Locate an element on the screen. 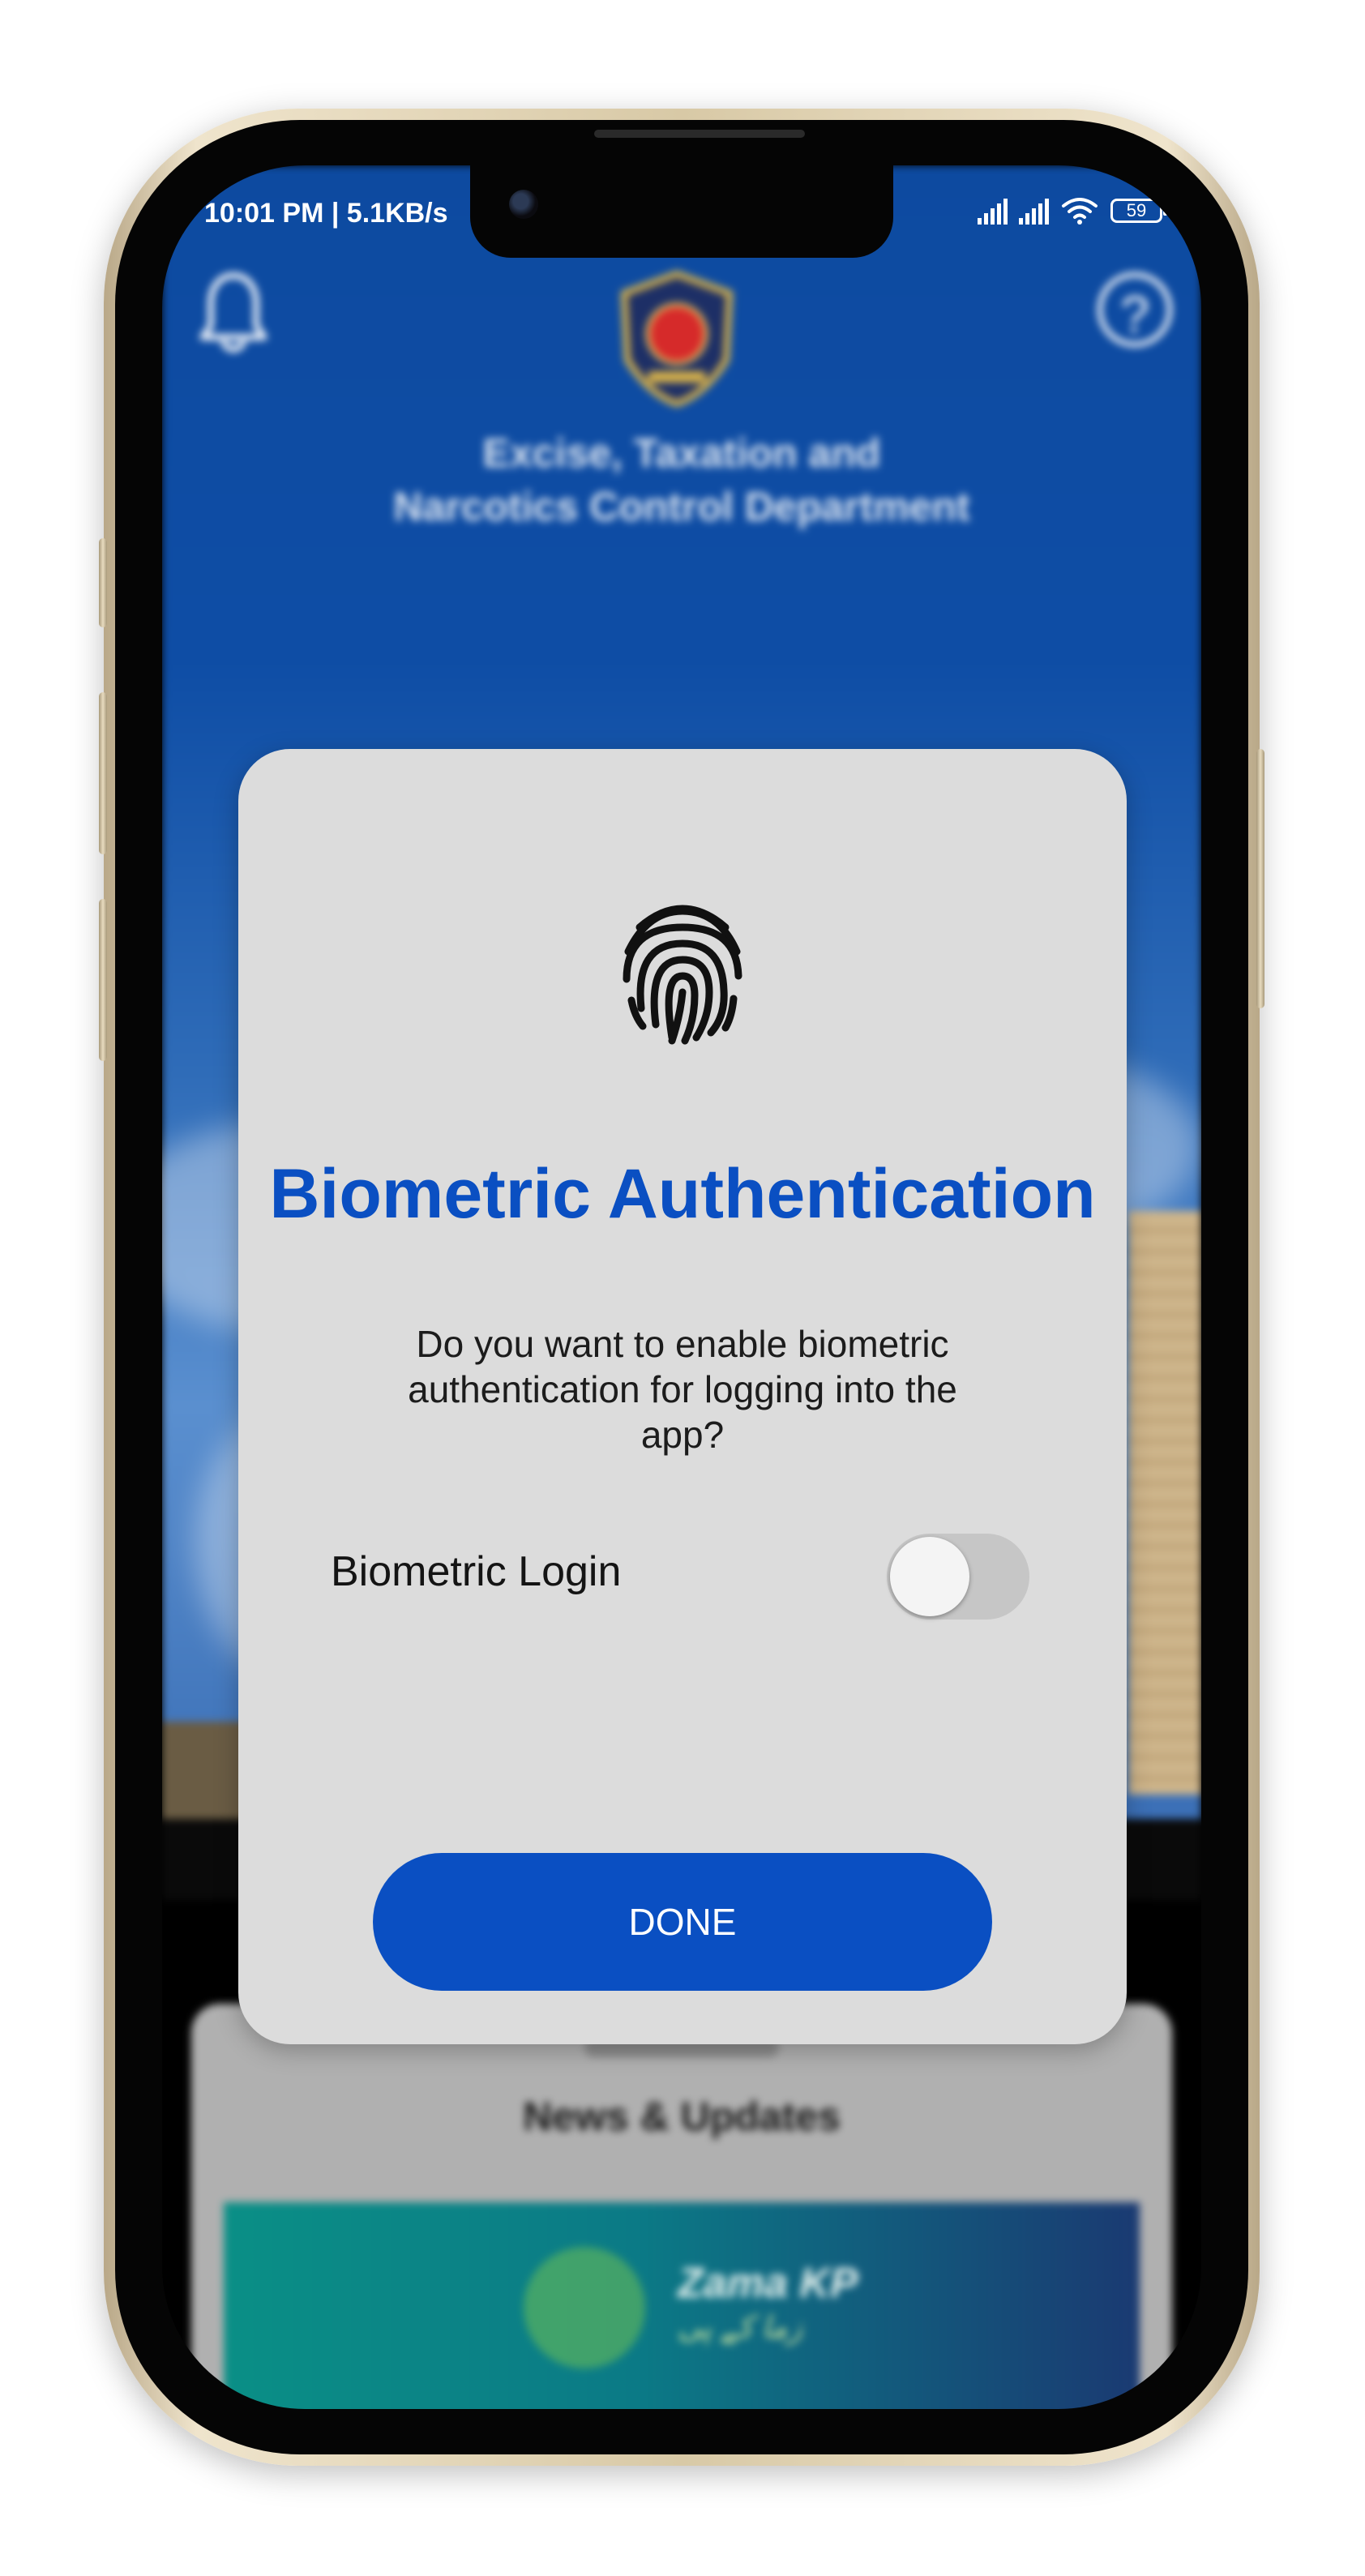 The image size is (1365, 2576). status-time: 10:01 PM | 5.1KB/s is located at coordinates (326, 213).